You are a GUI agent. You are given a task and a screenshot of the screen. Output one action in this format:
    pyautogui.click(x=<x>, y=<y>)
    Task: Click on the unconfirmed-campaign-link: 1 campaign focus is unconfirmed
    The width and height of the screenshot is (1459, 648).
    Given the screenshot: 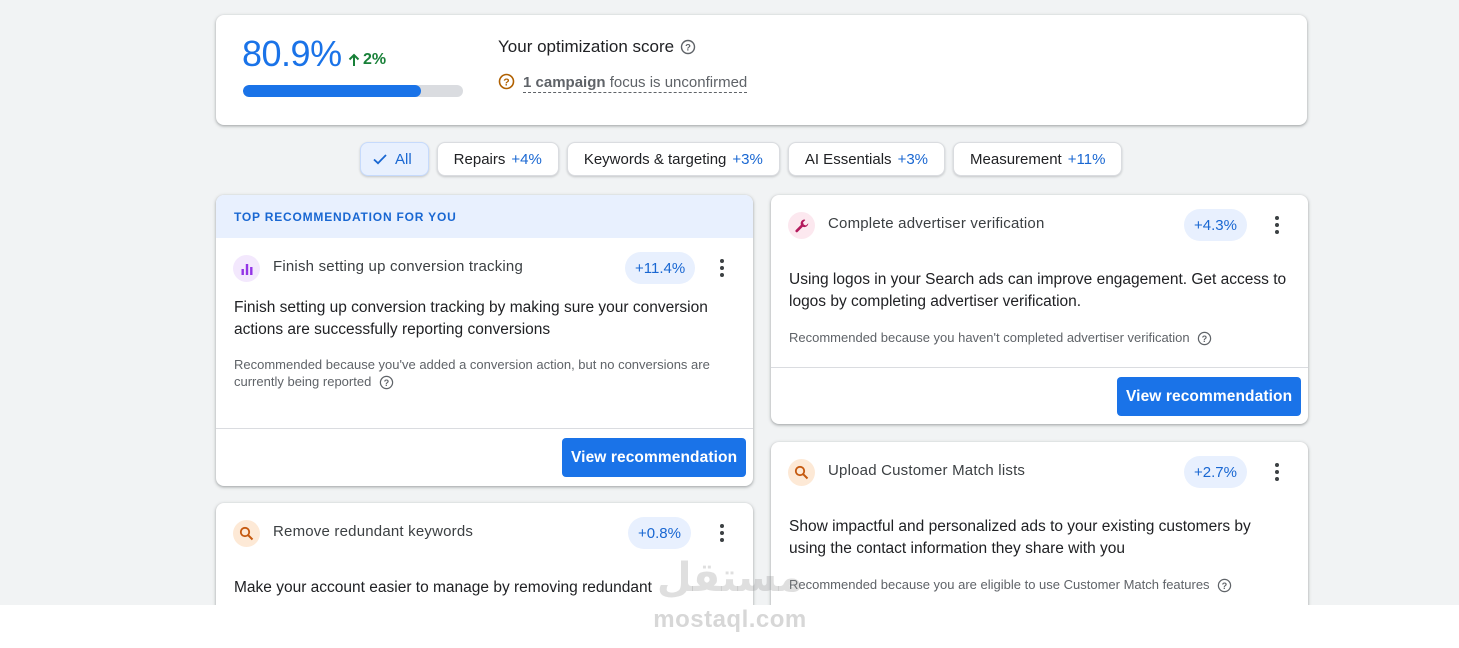 What is the action you would take?
    pyautogui.click(x=635, y=83)
    